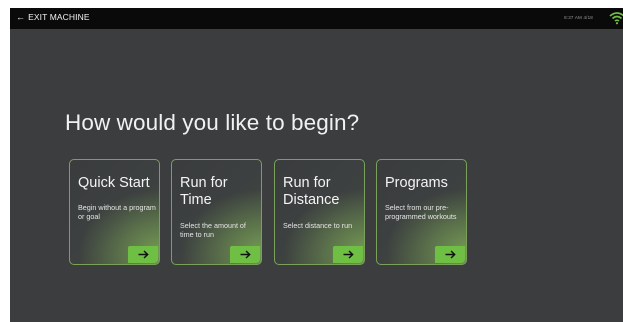 This screenshot has height=322, width=623. I want to click on card-title: Quick Start, so click(114, 183).